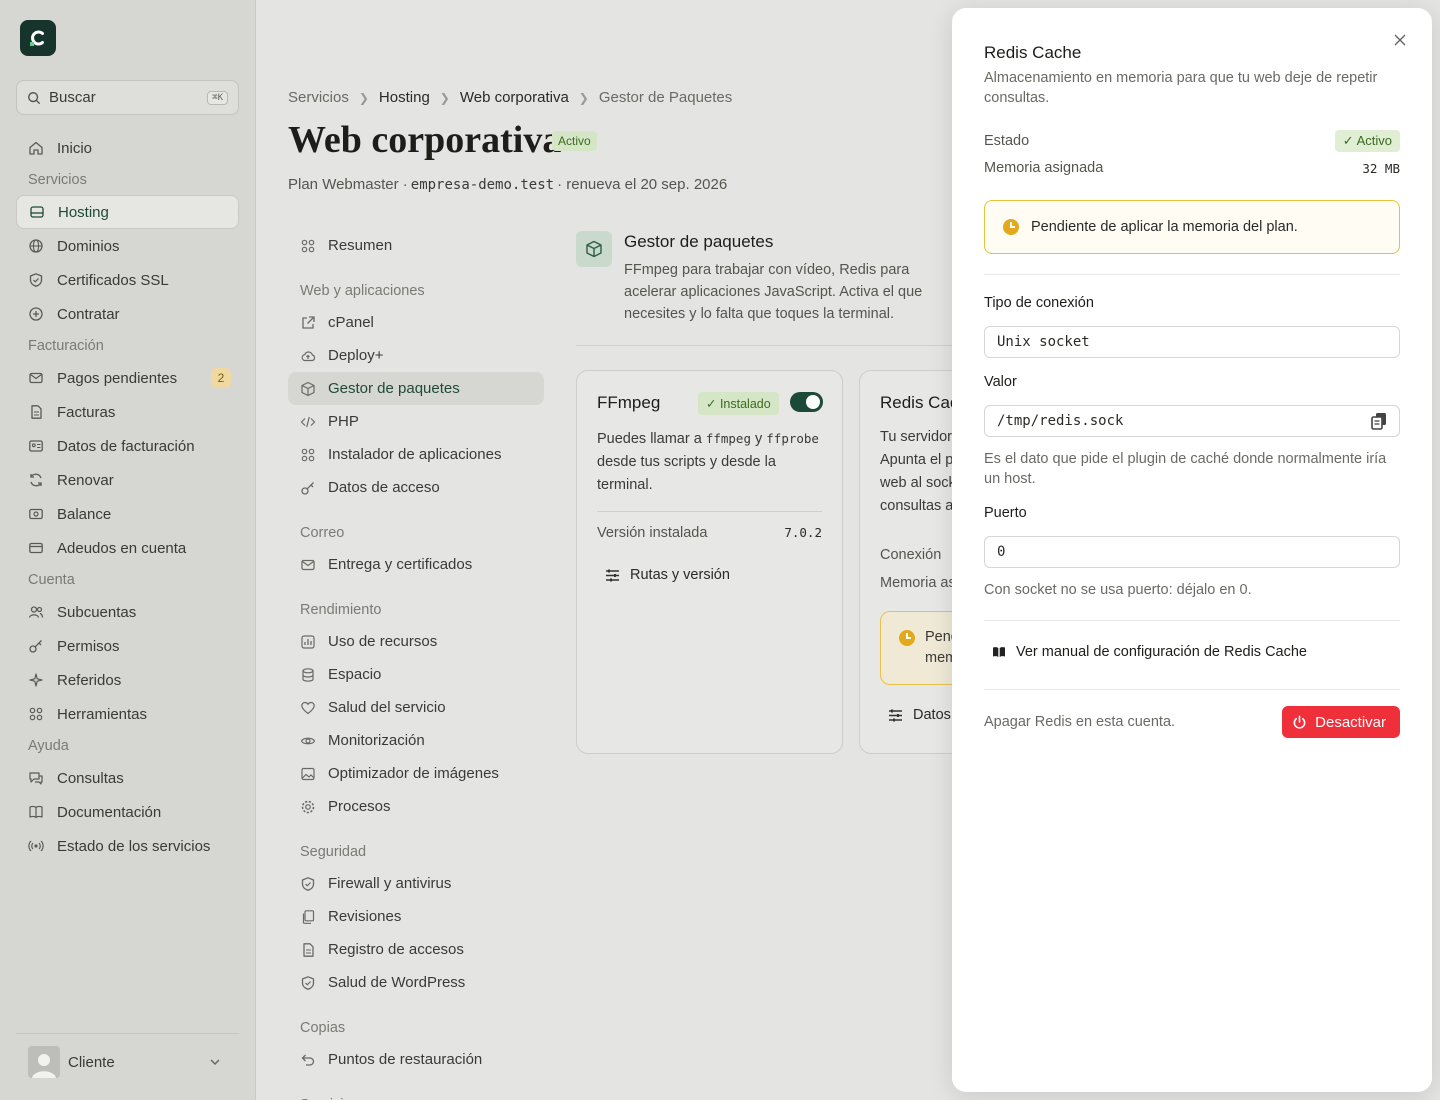 The width and height of the screenshot is (1440, 1100). Describe the element at coordinates (1043, 342) in the screenshot. I see `connection-type-value: Unix socket` at that location.